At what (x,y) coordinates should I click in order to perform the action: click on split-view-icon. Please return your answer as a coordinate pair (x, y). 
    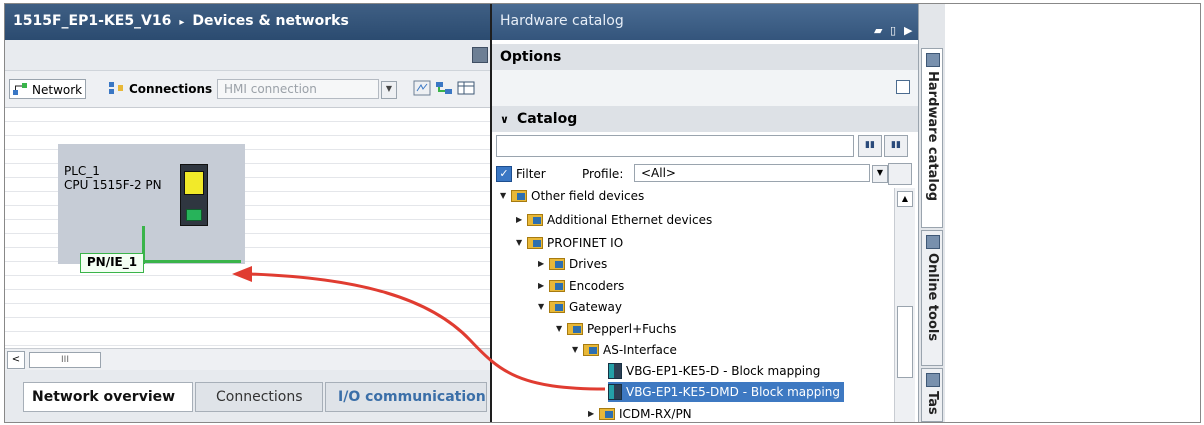
    Looking at the image, I should click on (480, 55).